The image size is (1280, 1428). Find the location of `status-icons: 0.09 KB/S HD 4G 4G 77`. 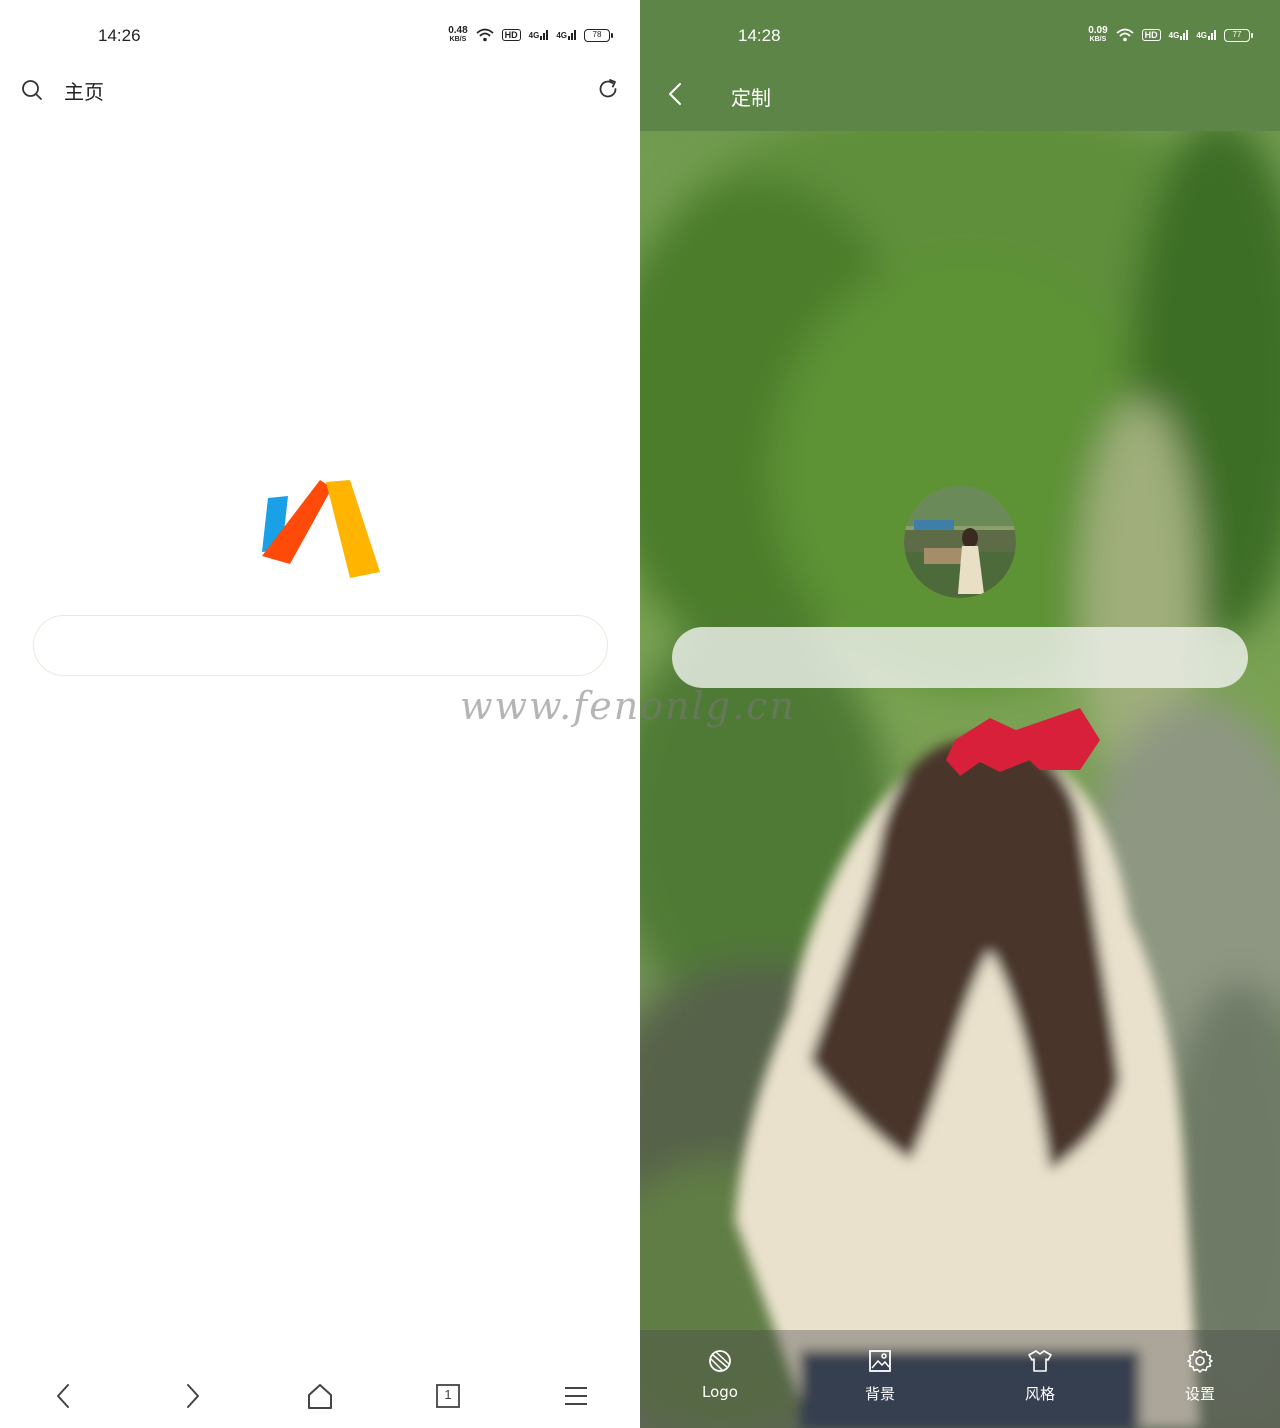

status-icons: 0.09 KB/S HD 4G 4G 77 is located at coordinates (1170, 34).